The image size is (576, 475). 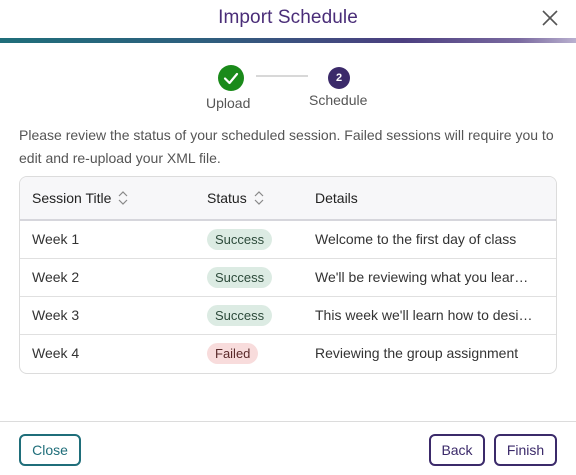 I want to click on details-cell: Welcome to the first day of class, so click(x=416, y=239).